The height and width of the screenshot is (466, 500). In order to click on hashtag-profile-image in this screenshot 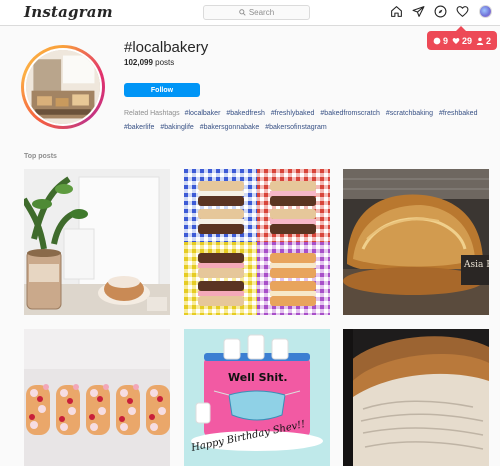, I will do `click(63, 87)`.